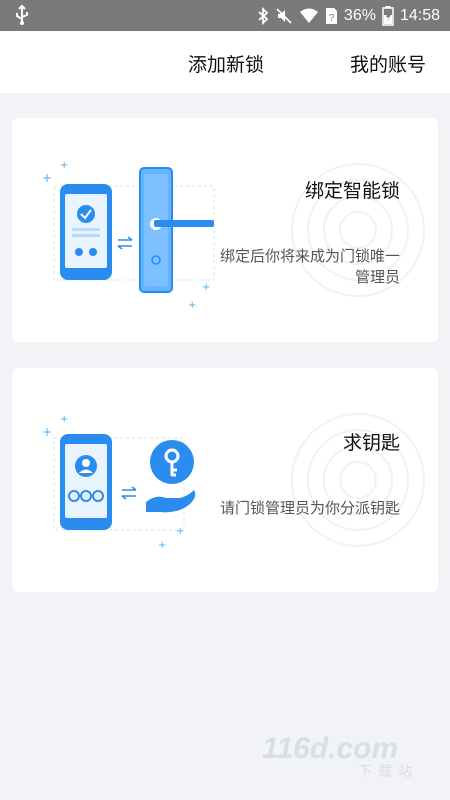  What do you see at coordinates (359, 15) in the screenshot?
I see `battery-percent: 36%` at bounding box center [359, 15].